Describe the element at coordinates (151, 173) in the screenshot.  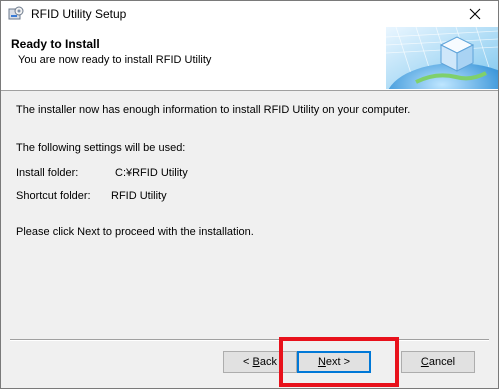
I see `install-folder-value: C:¥RFID Utility` at that location.